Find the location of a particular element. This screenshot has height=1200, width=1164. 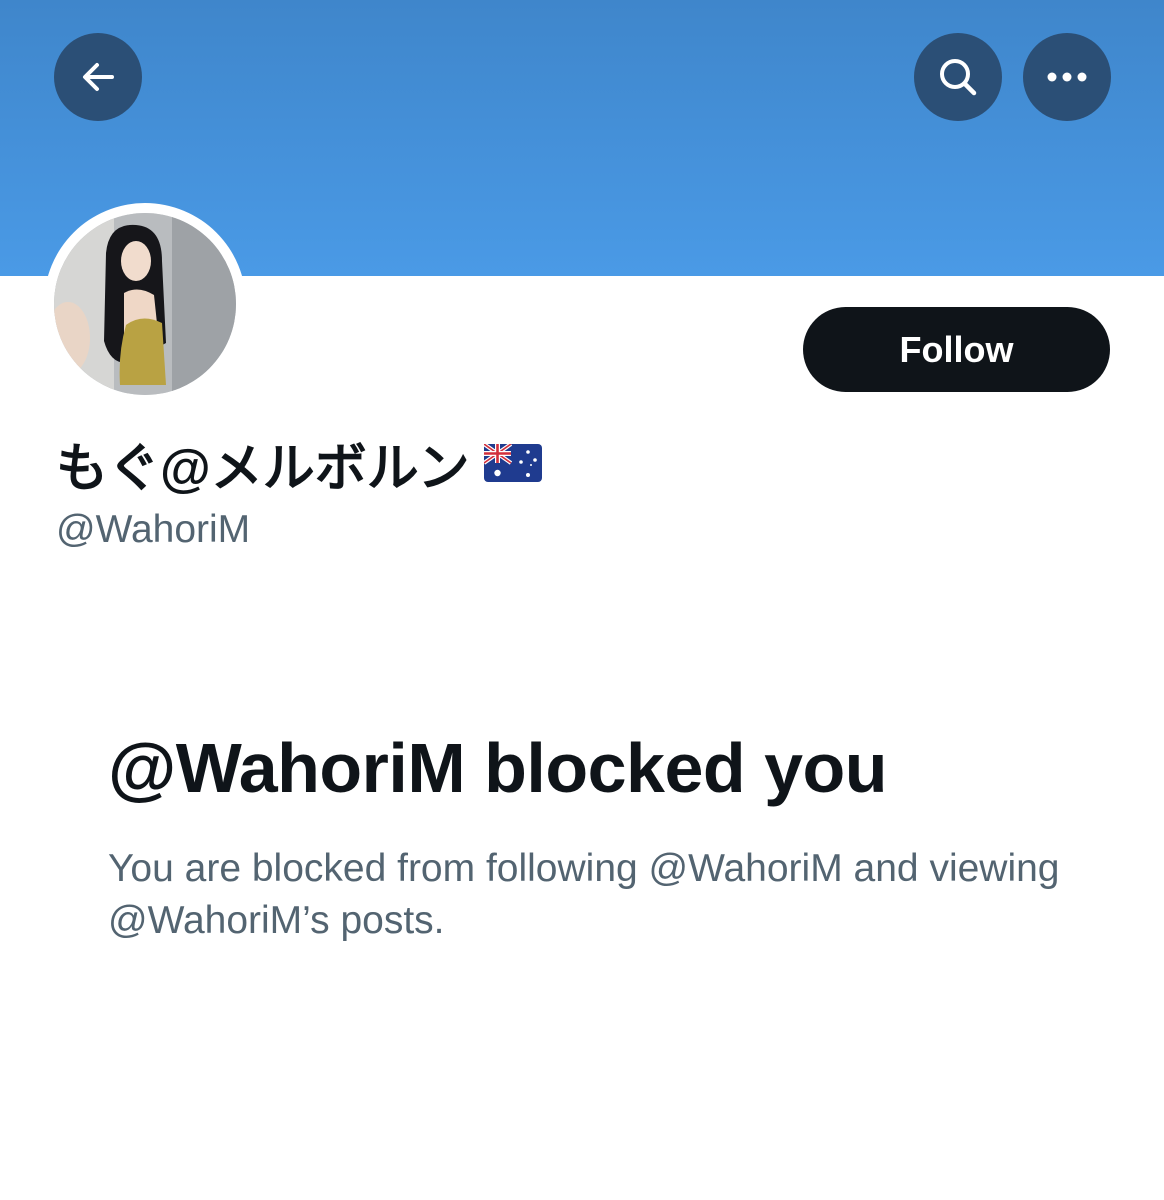

display-name: もぐ@メルボルン is located at coordinates (299, 465).